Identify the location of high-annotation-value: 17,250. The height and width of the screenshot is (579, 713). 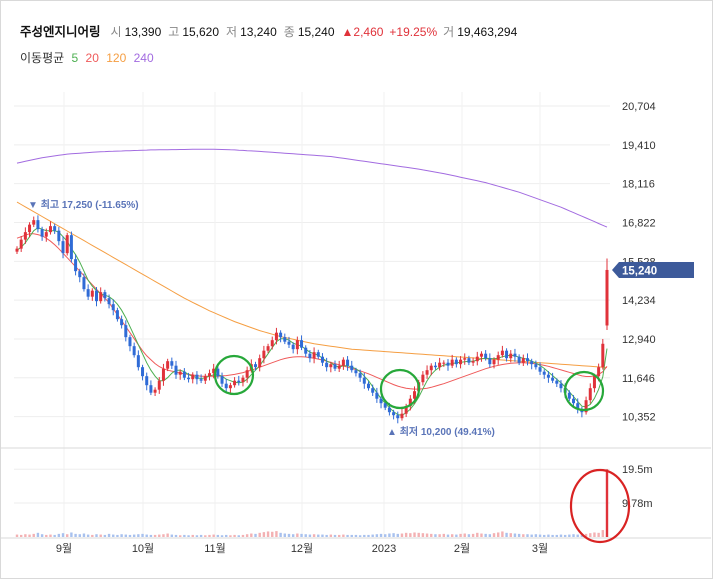
(77, 205).